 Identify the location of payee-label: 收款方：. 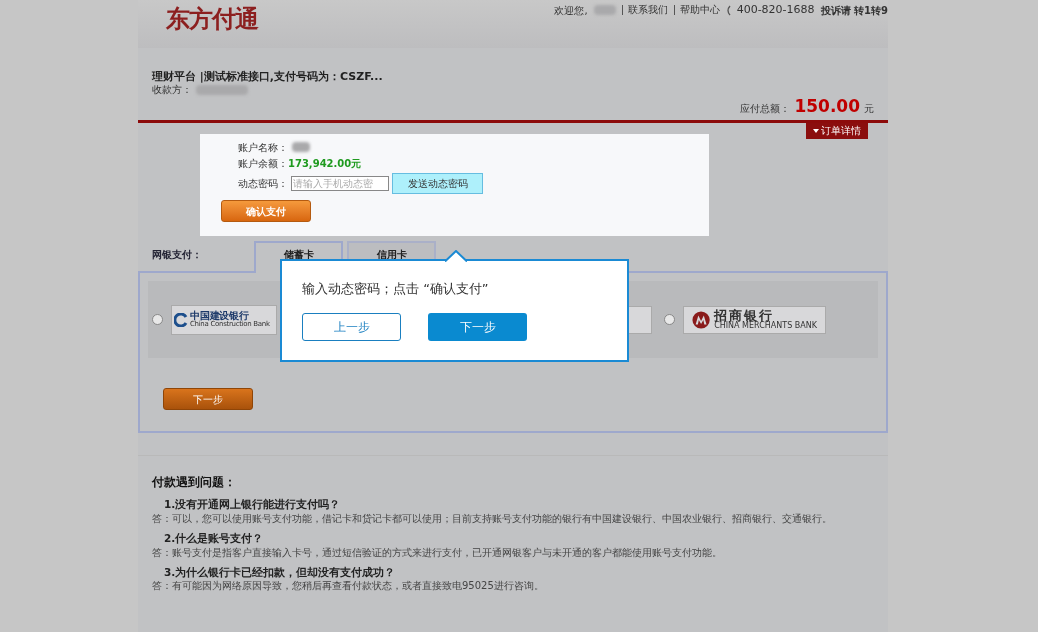
(172, 90).